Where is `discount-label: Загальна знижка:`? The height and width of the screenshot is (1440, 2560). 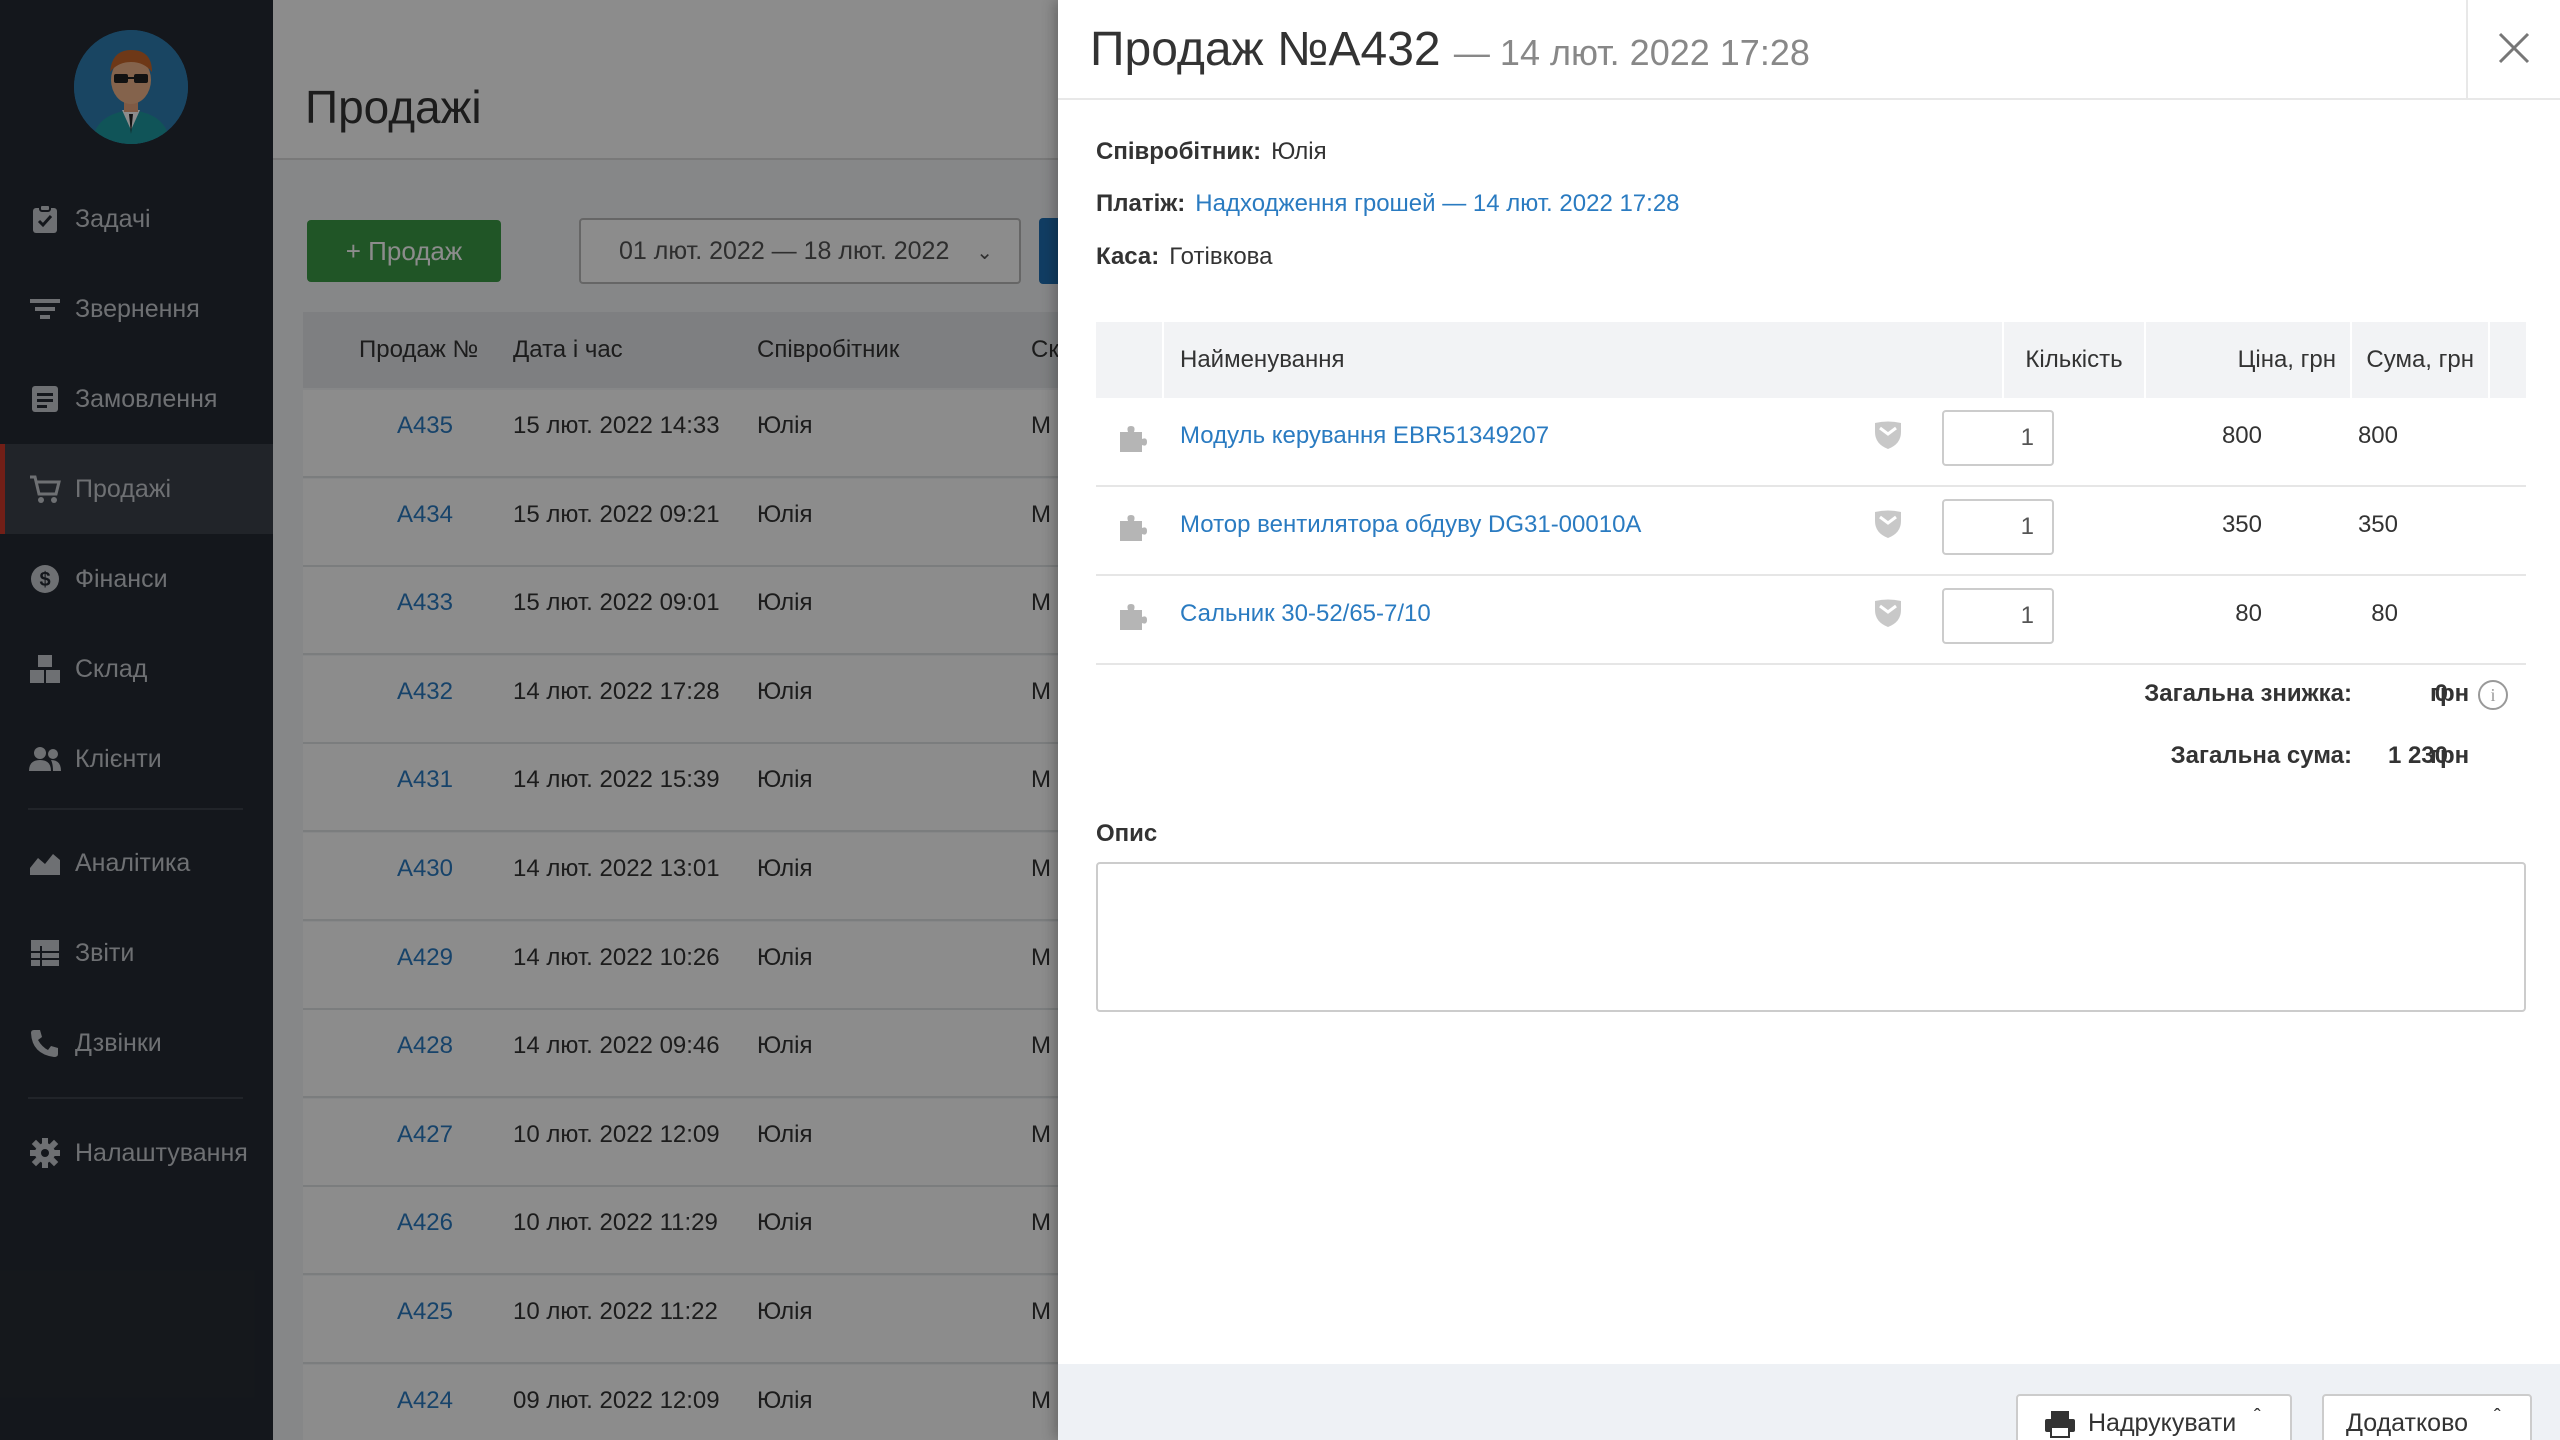
discount-label: Загальна знижка: is located at coordinates (2248, 693).